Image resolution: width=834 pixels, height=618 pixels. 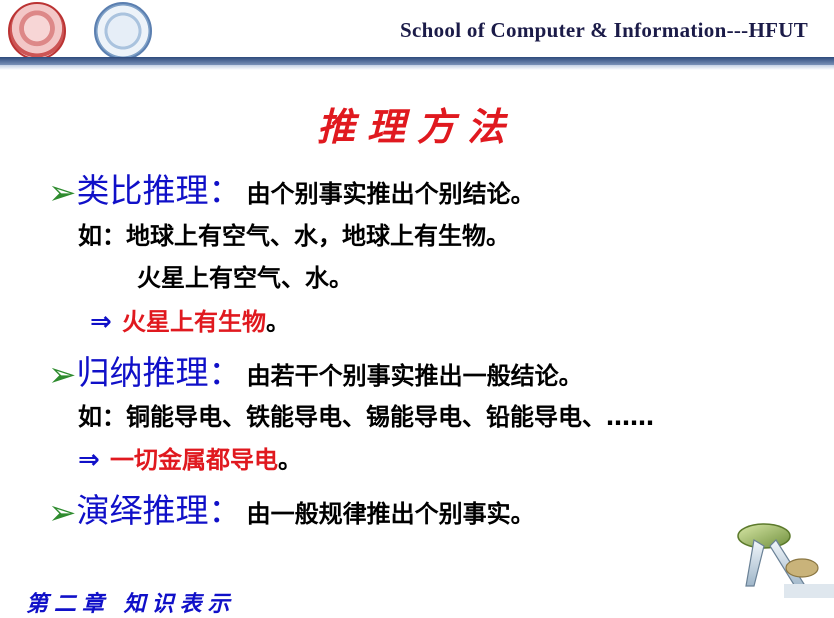 What do you see at coordinates (193, 460) in the screenshot?
I see `conclusion-text: 一切金属都导电` at bounding box center [193, 460].